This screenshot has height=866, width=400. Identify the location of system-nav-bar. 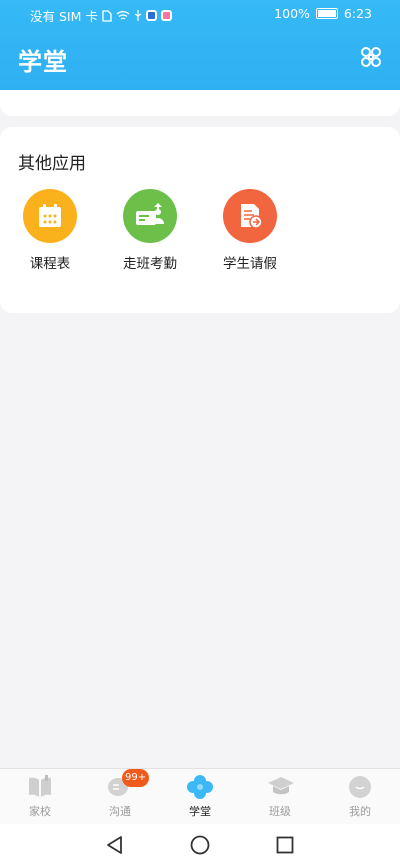
(200, 845).